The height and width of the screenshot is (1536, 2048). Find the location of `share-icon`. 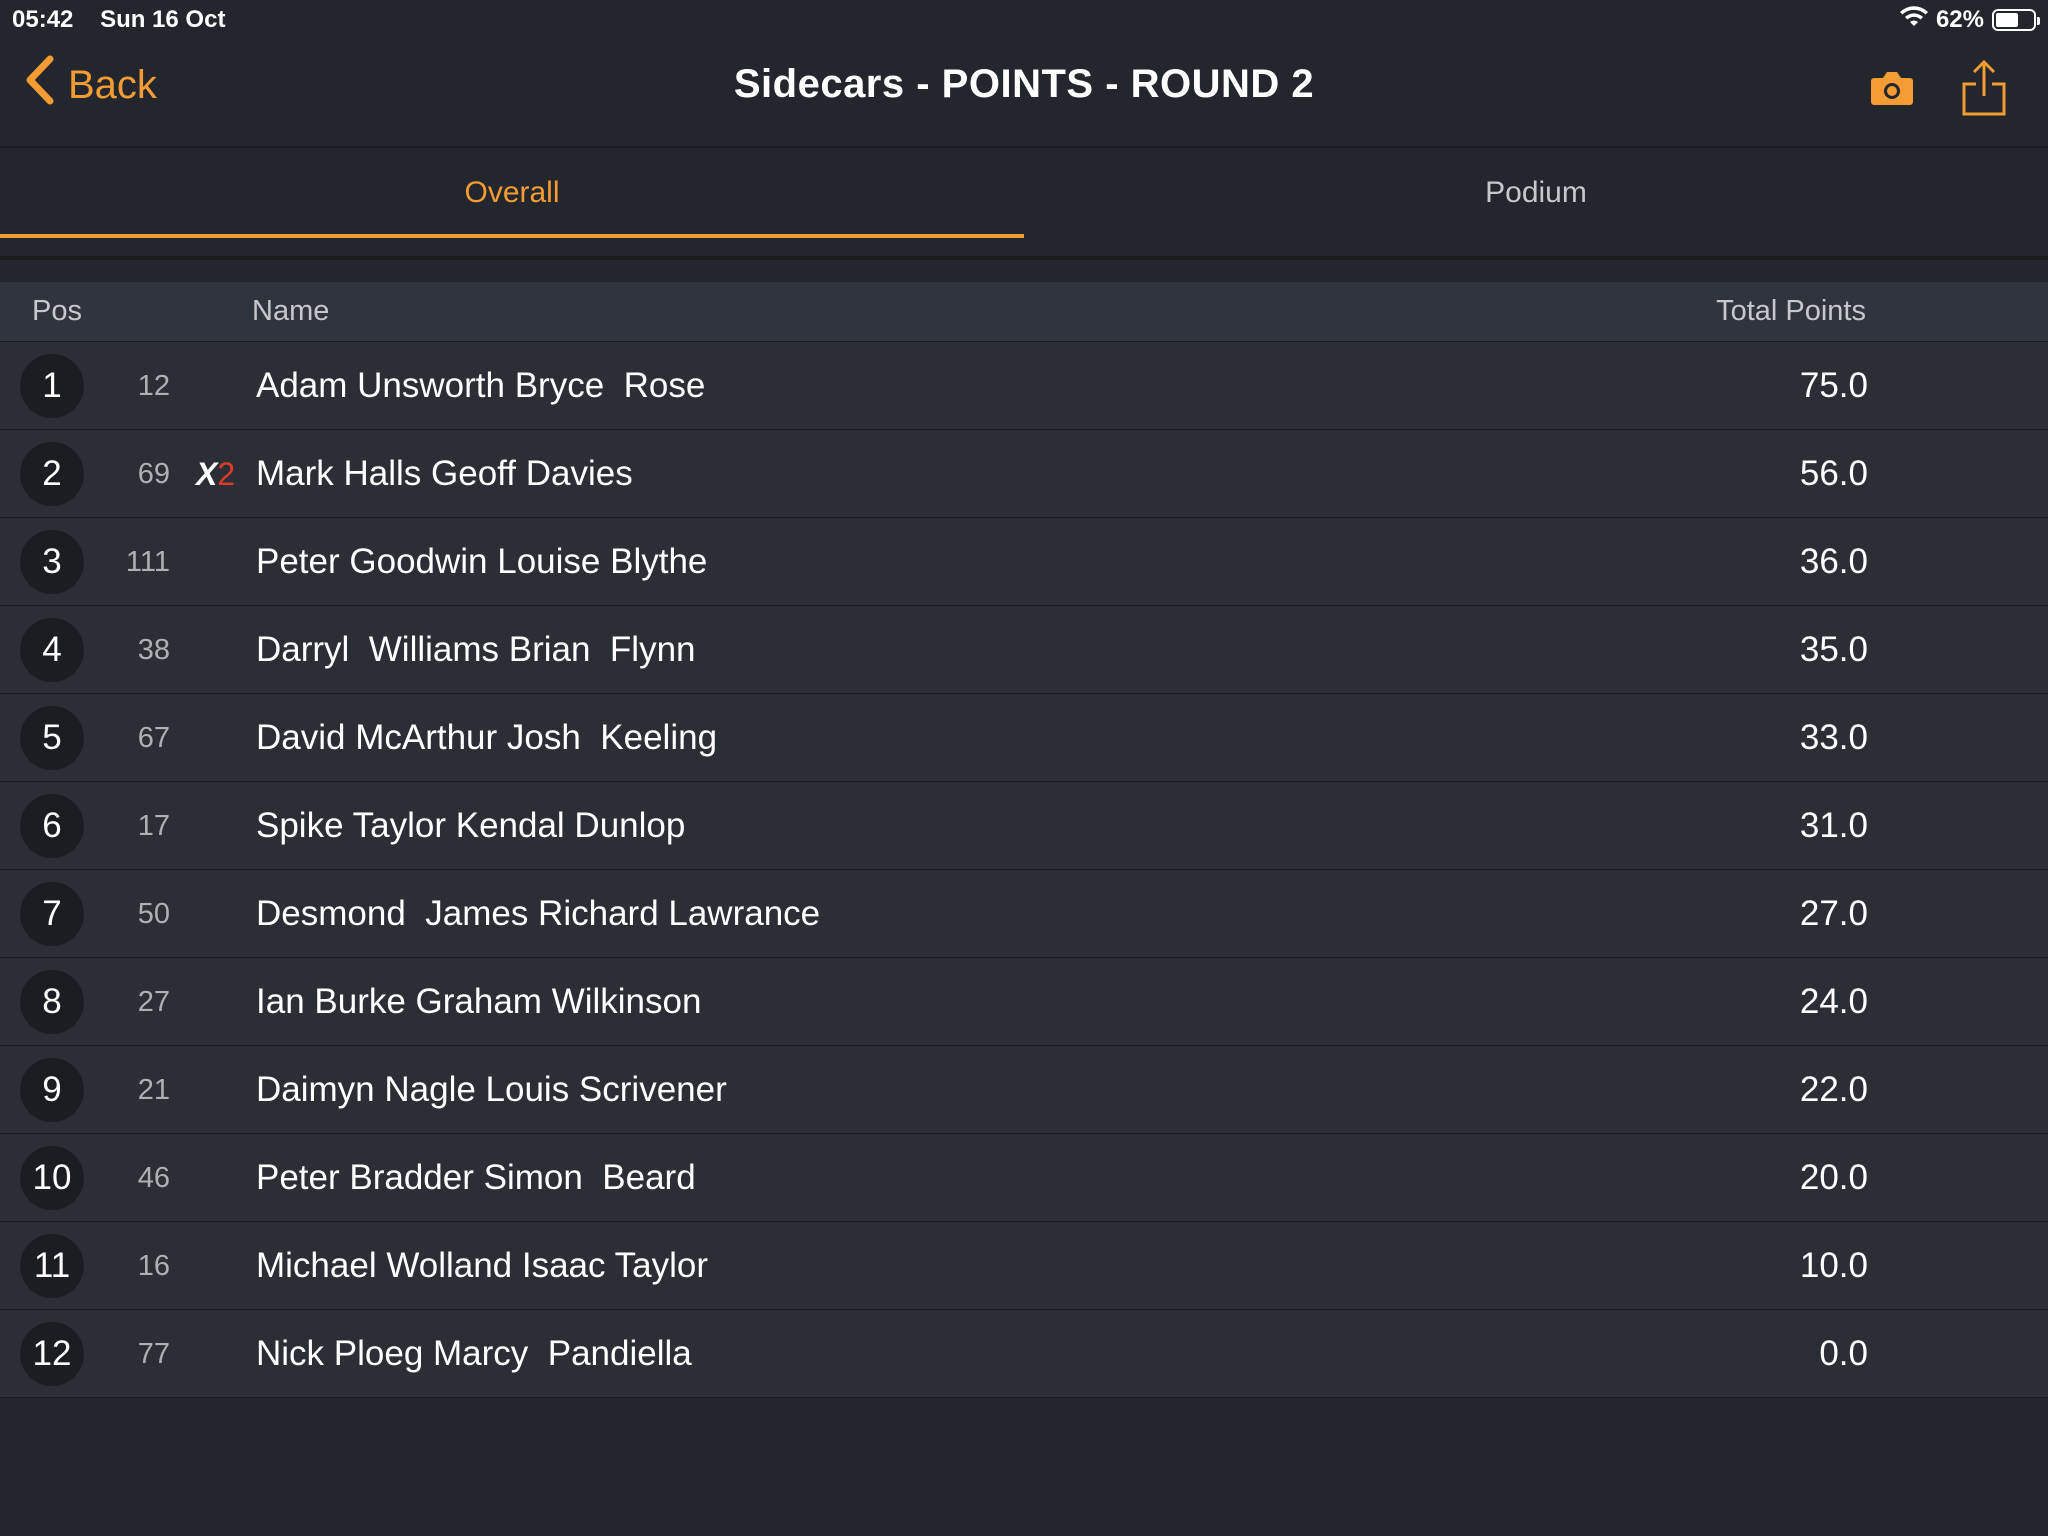

share-icon is located at coordinates (1984, 89).